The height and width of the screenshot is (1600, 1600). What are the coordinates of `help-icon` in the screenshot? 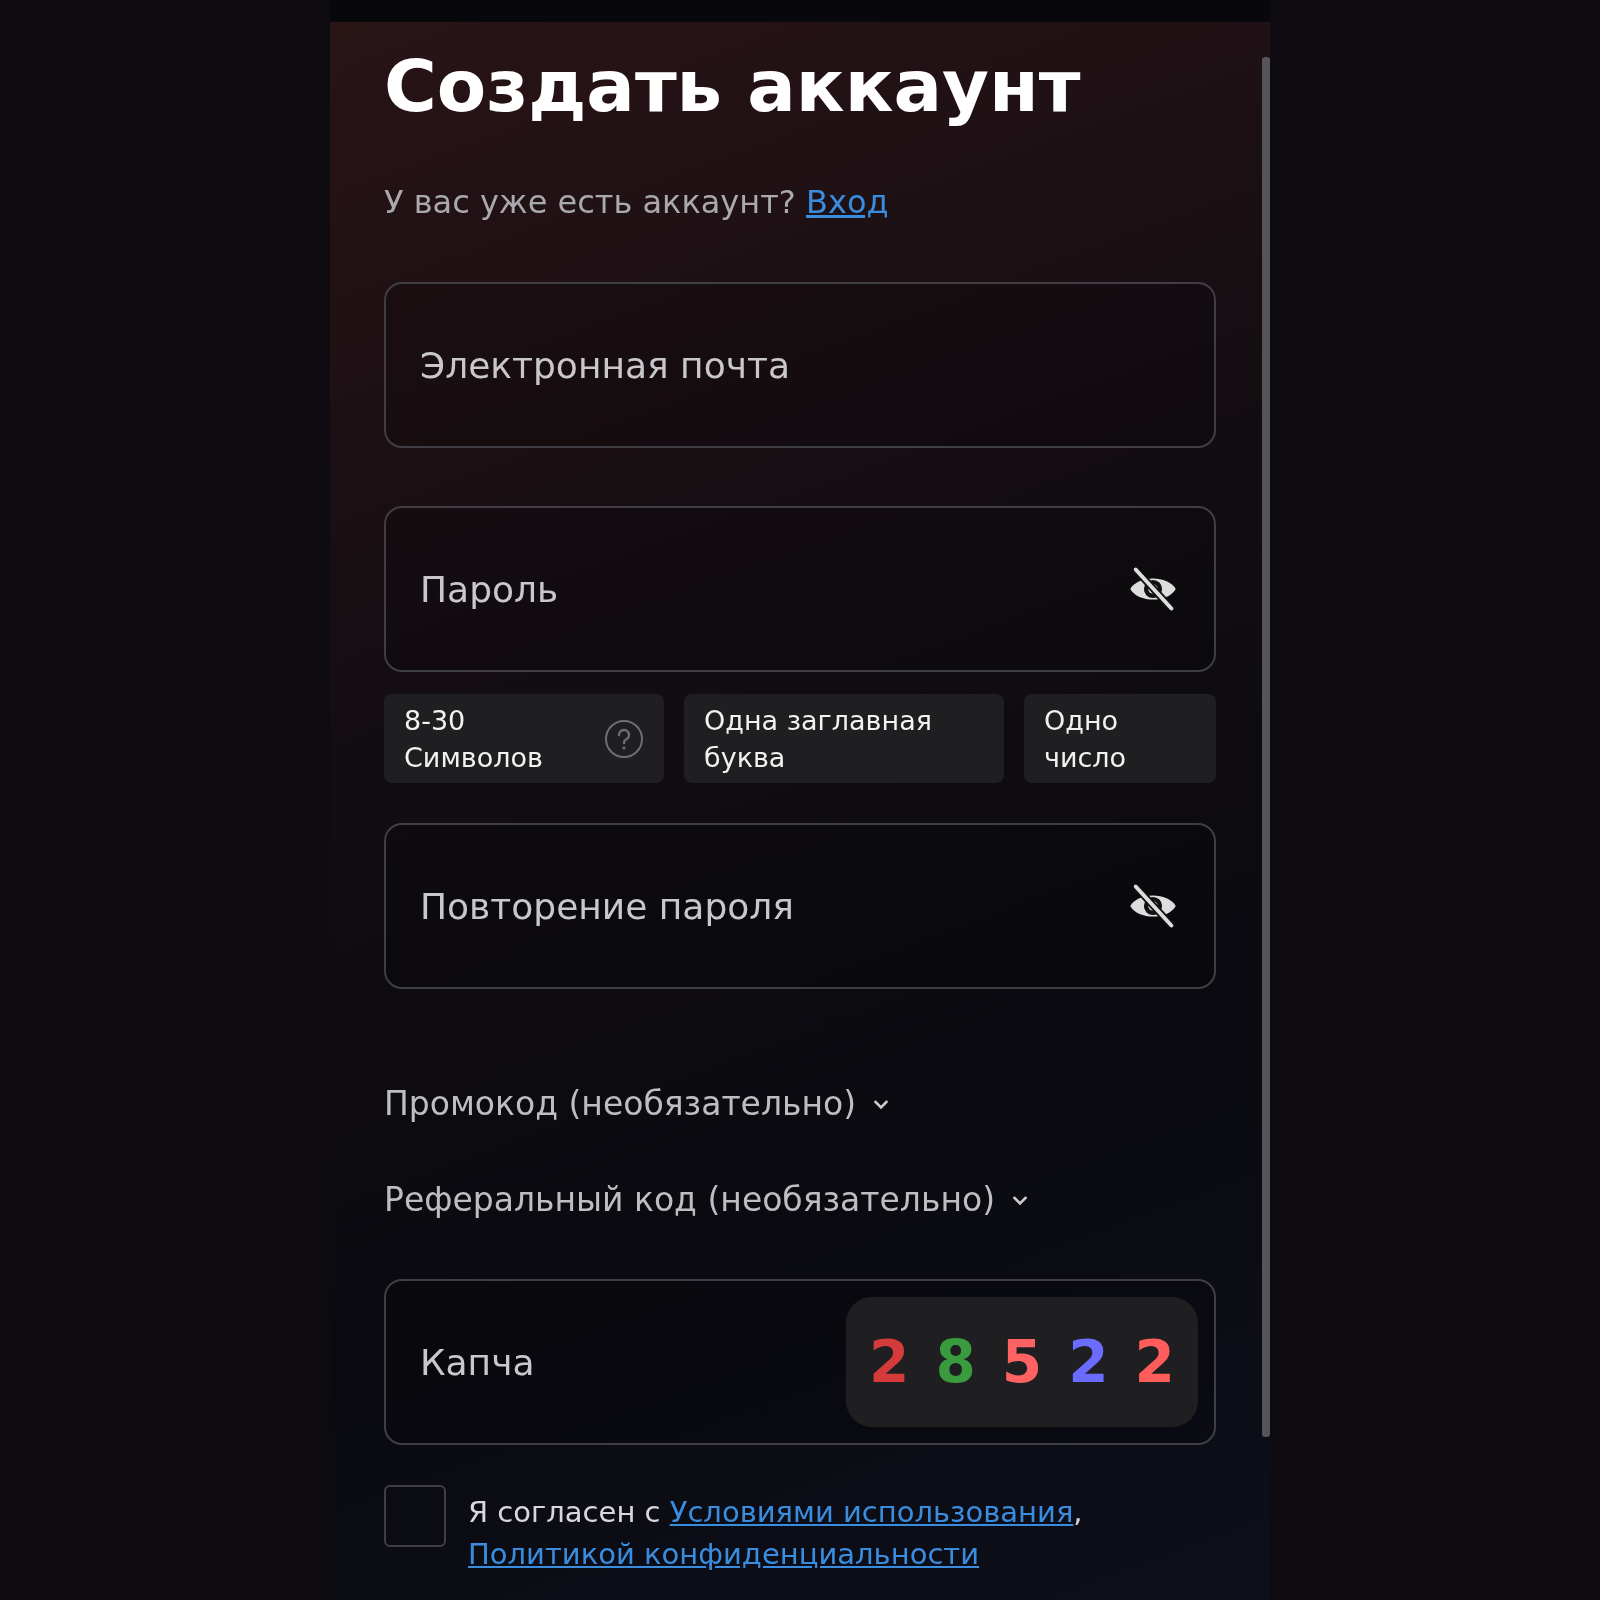 It's located at (624, 738).